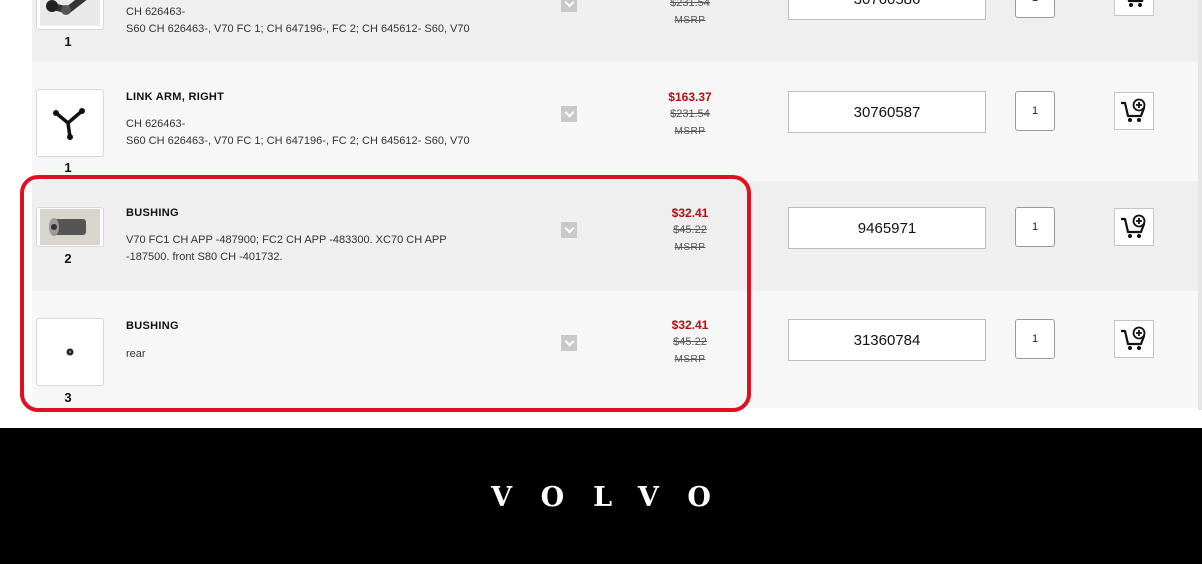 The image size is (1202, 564). What do you see at coordinates (68, 258) in the screenshot?
I see `reference-number: 2` at bounding box center [68, 258].